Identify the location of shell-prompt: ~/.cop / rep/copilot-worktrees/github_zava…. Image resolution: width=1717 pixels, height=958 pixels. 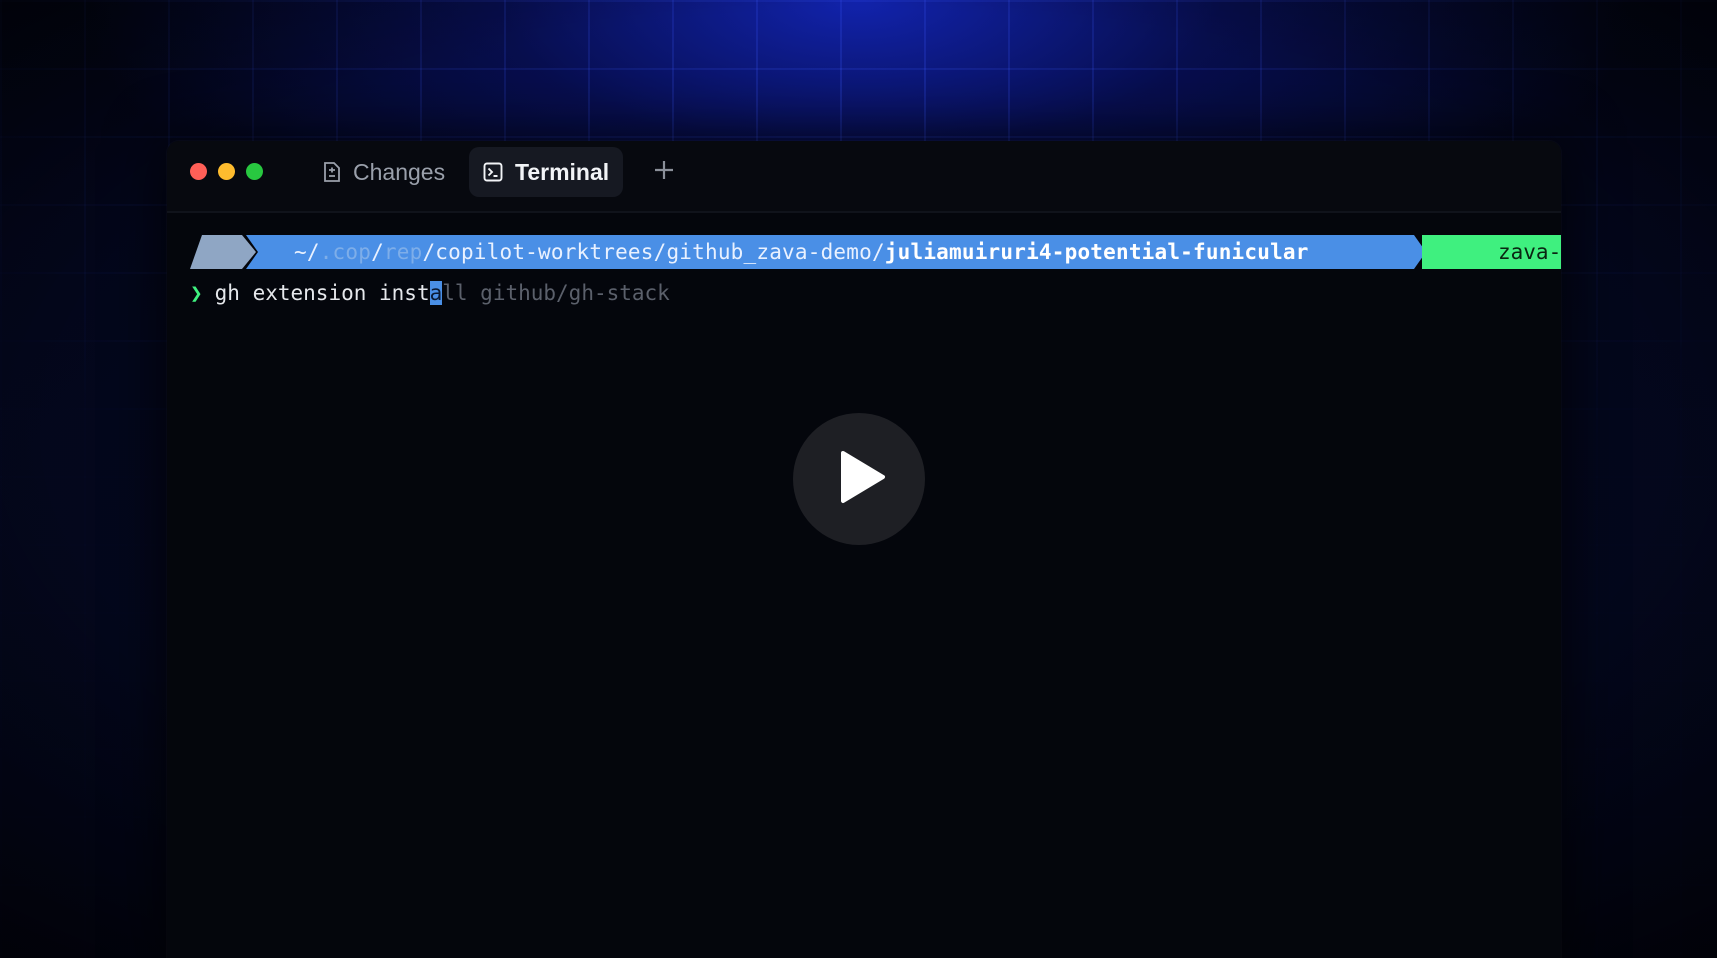
(875, 252).